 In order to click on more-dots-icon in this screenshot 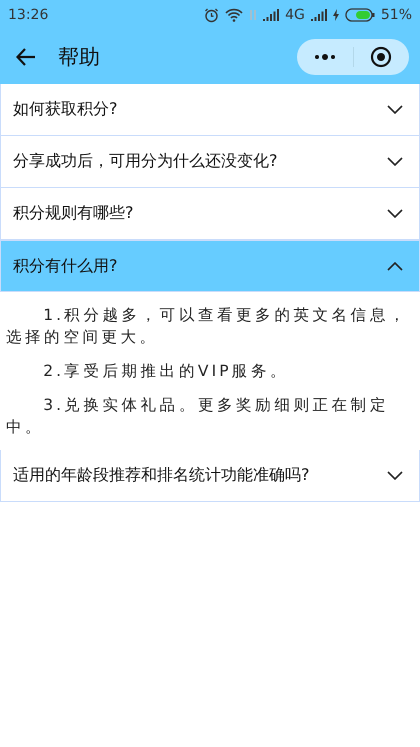, I will do `click(325, 57)`.